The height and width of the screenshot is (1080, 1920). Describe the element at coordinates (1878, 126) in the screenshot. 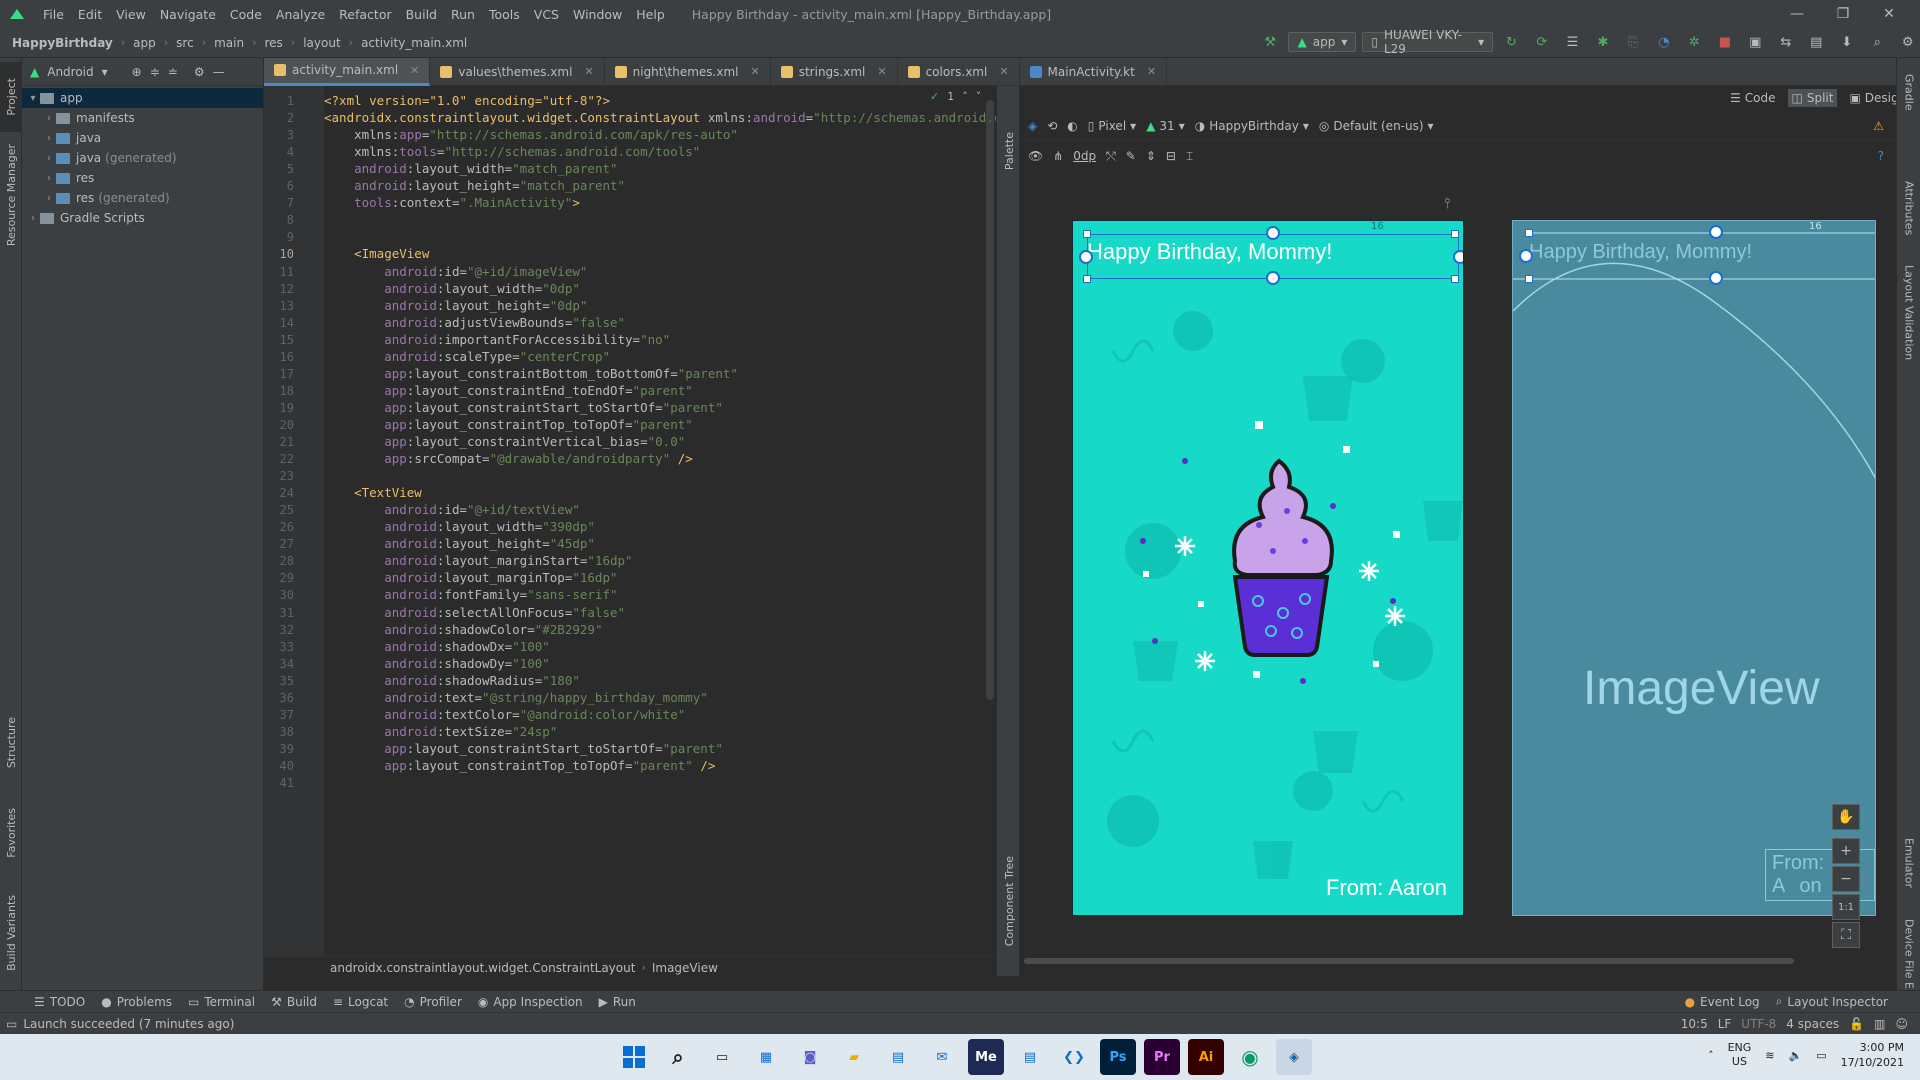

I see `warning-icon: ⚠` at that location.